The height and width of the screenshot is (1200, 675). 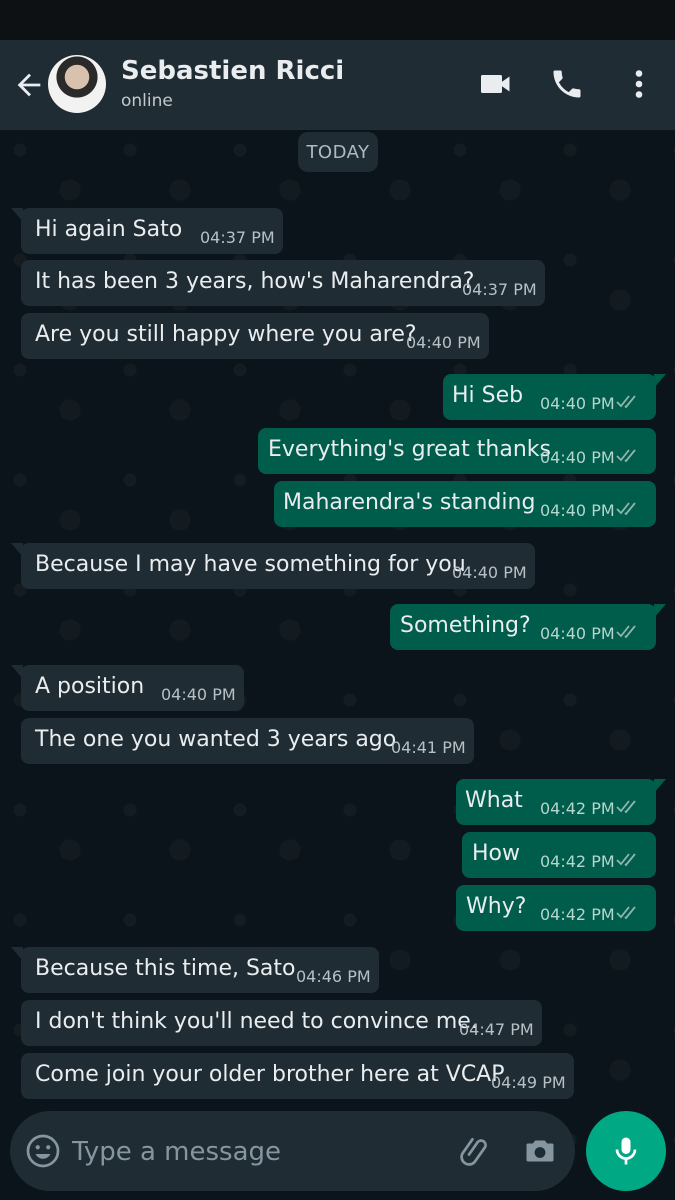 I want to click on message-text: Everything's great thanks, so click(x=409, y=449).